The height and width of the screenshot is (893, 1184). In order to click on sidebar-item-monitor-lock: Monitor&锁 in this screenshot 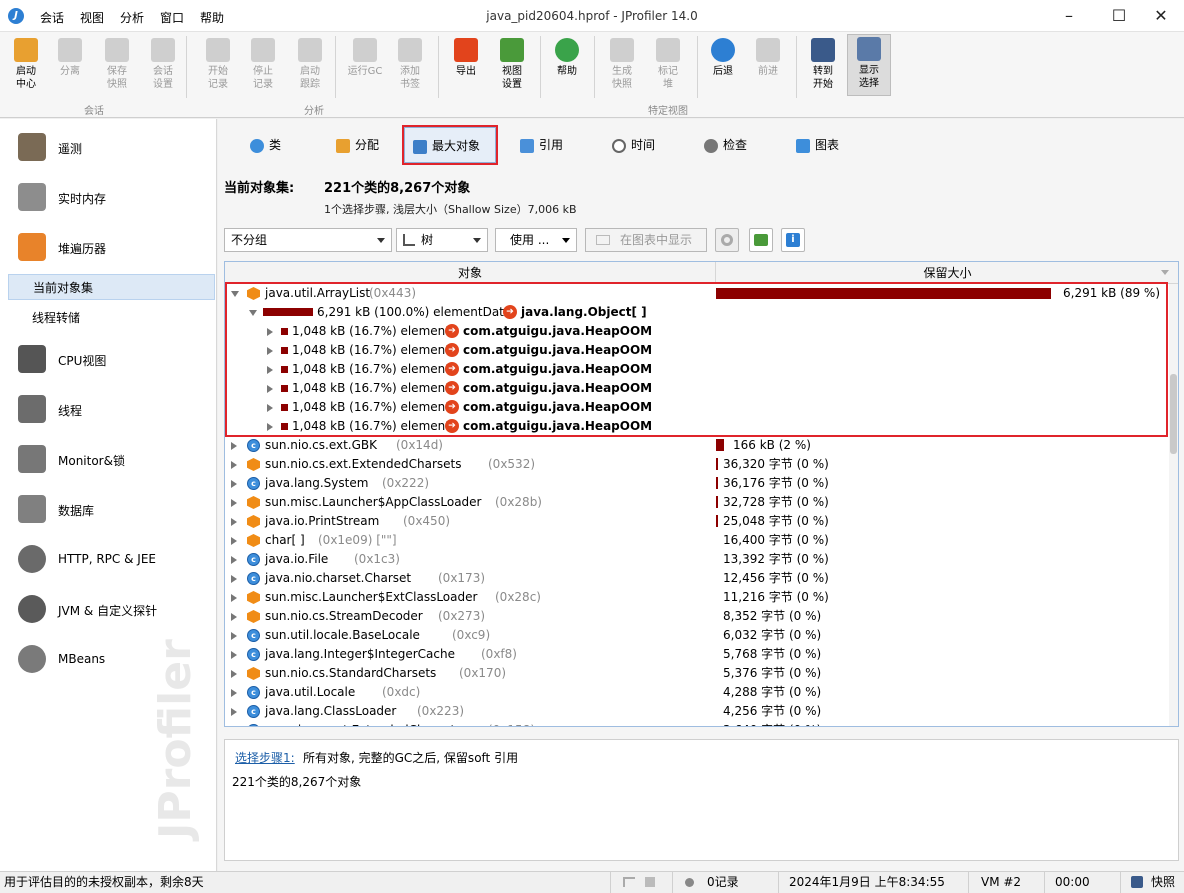, I will do `click(108, 459)`.